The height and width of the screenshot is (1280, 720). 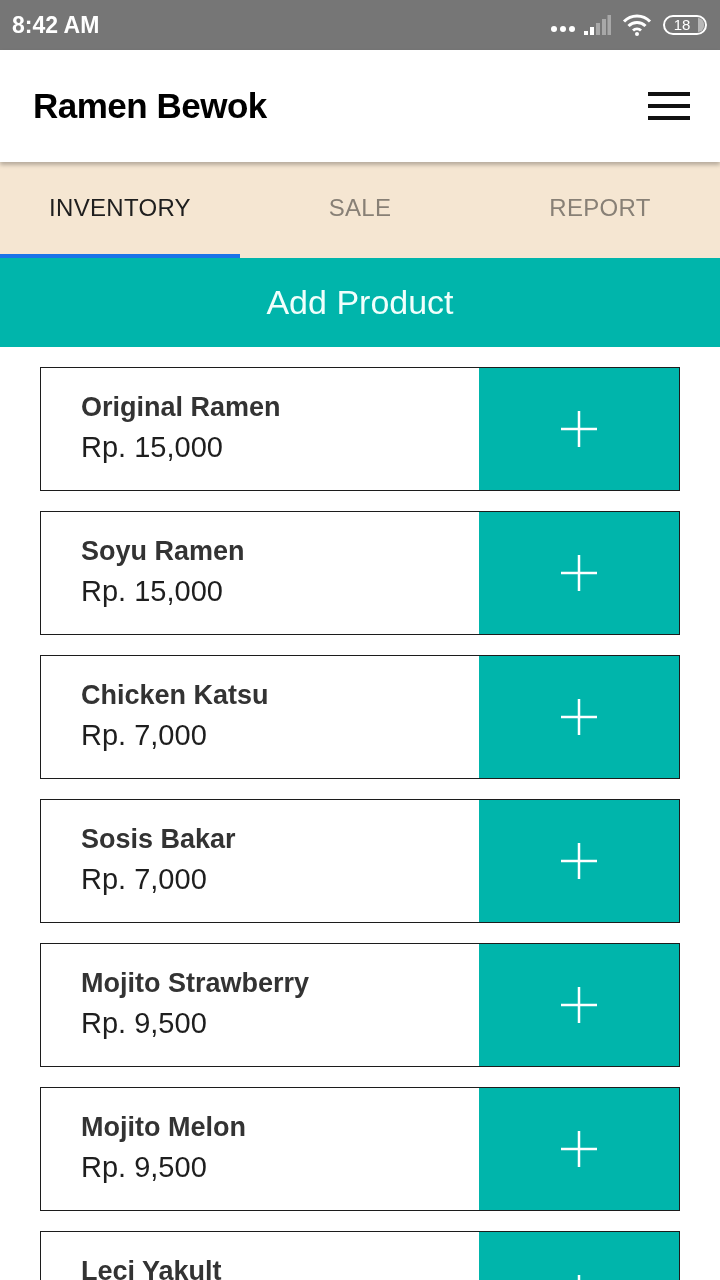 I want to click on app-title: Ramen Bewok, so click(x=150, y=106).